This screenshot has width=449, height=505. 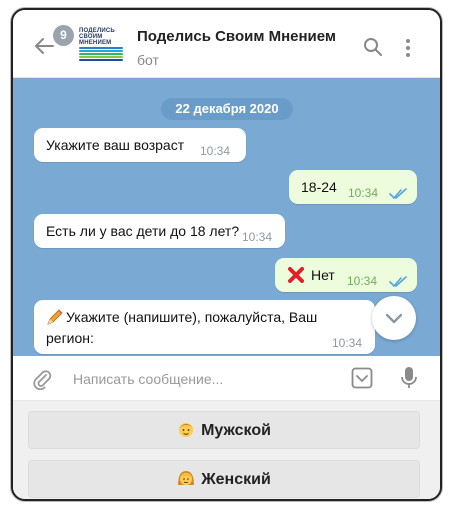 I want to click on message-text-line-2: регион:, so click(x=70, y=338).